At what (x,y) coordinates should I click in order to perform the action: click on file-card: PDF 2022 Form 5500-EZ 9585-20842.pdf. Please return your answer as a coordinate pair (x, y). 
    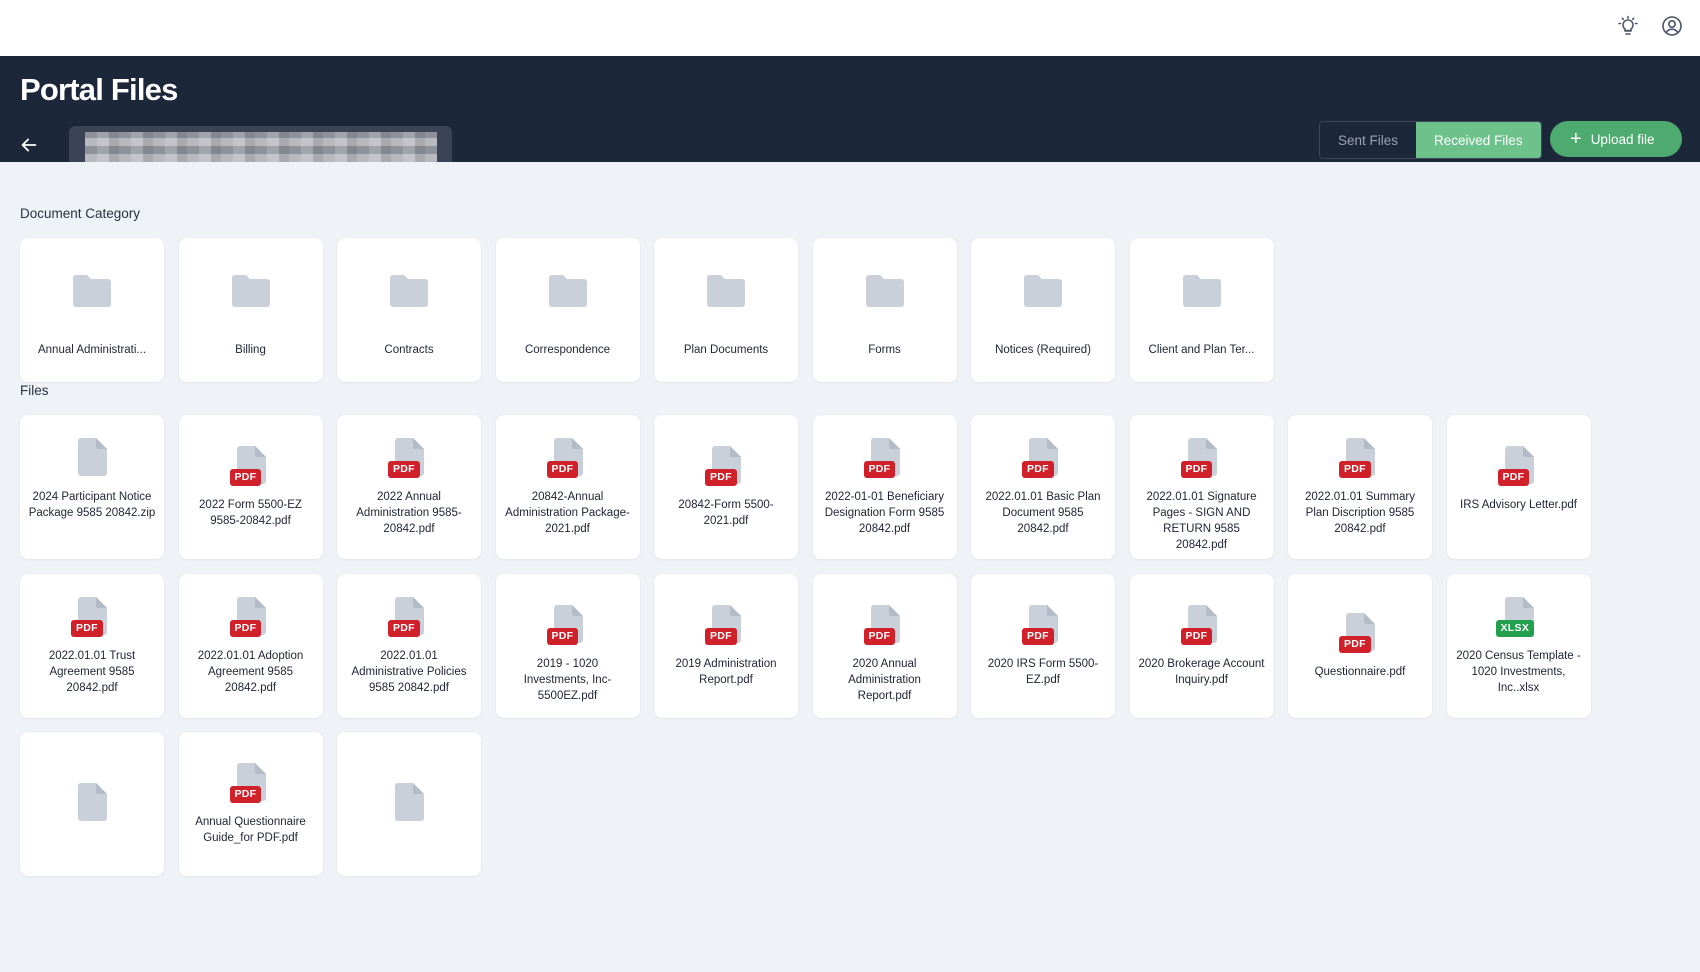
    Looking at the image, I should click on (250, 487).